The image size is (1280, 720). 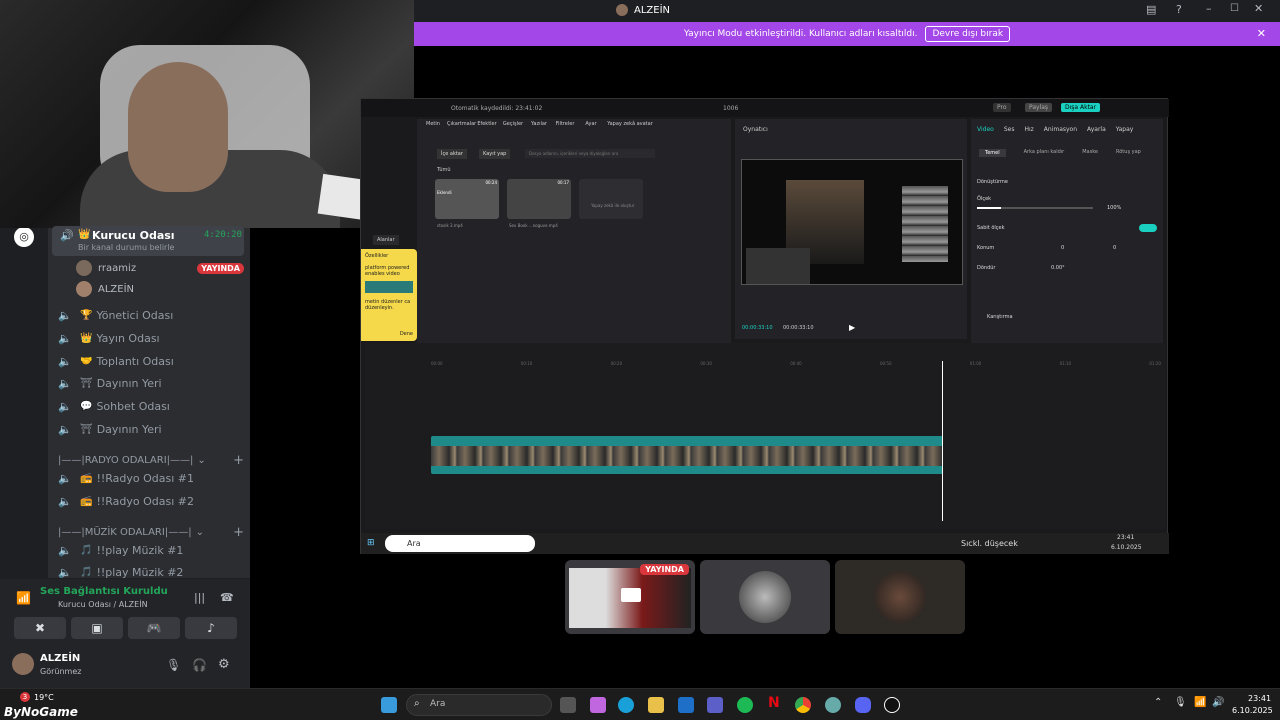 What do you see at coordinates (598, 705) in the screenshot?
I see `copilot-icon` at bounding box center [598, 705].